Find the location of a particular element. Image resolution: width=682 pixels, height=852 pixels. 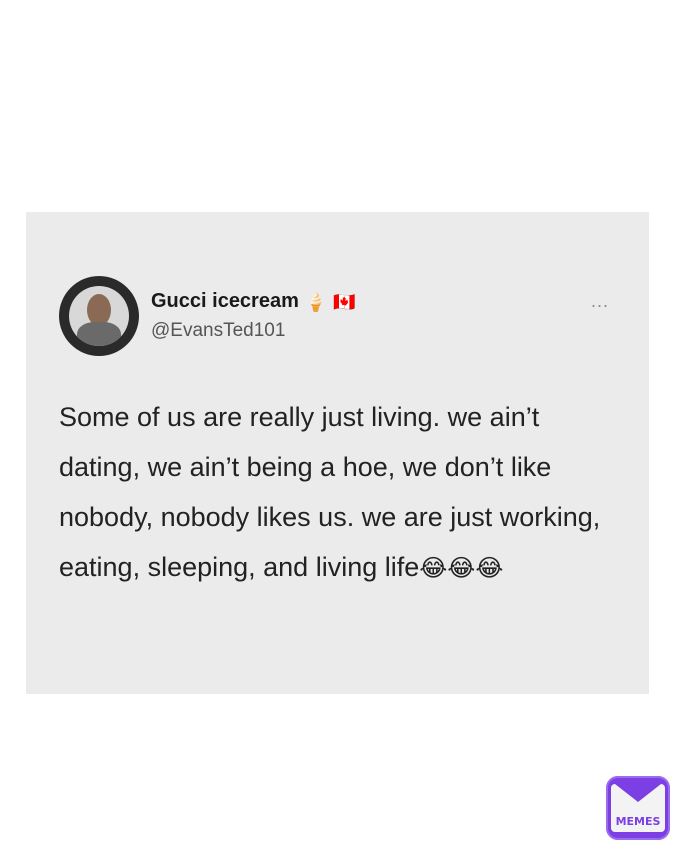

avatar is located at coordinates (99, 316).